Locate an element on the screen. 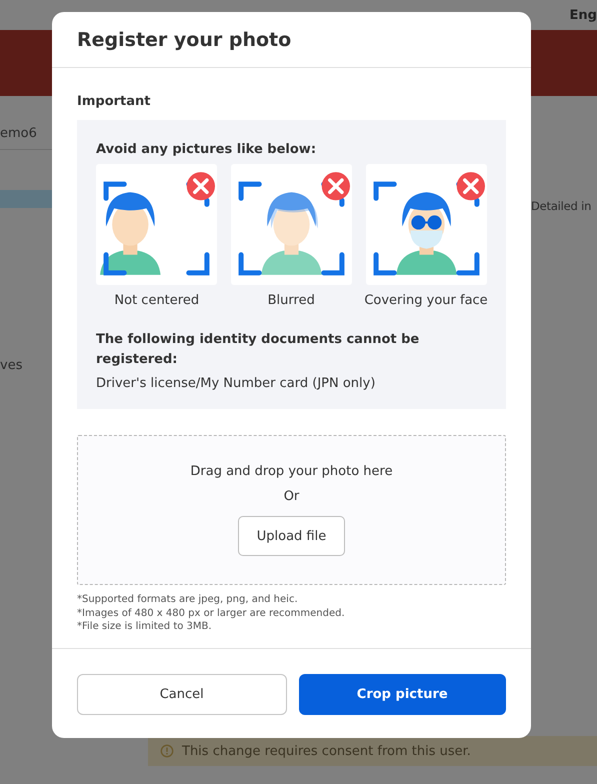  info-icon is located at coordinates (167, 751).